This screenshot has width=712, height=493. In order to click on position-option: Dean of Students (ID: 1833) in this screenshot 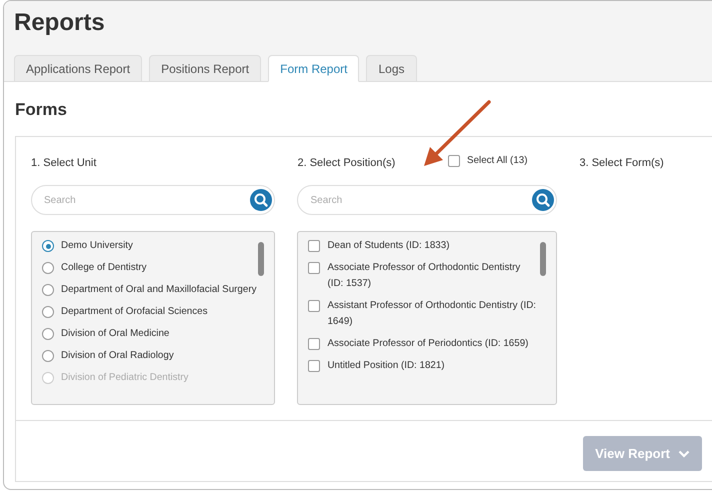, I will do `click(423, 246)`.